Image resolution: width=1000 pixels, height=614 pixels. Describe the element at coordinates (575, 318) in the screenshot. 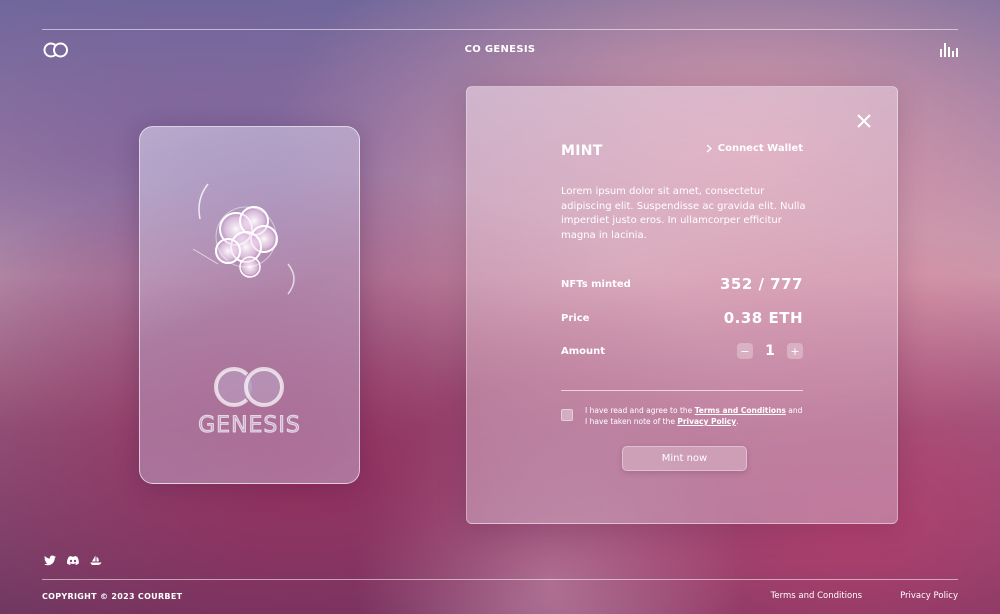

I see `price-label: Price` at that location.